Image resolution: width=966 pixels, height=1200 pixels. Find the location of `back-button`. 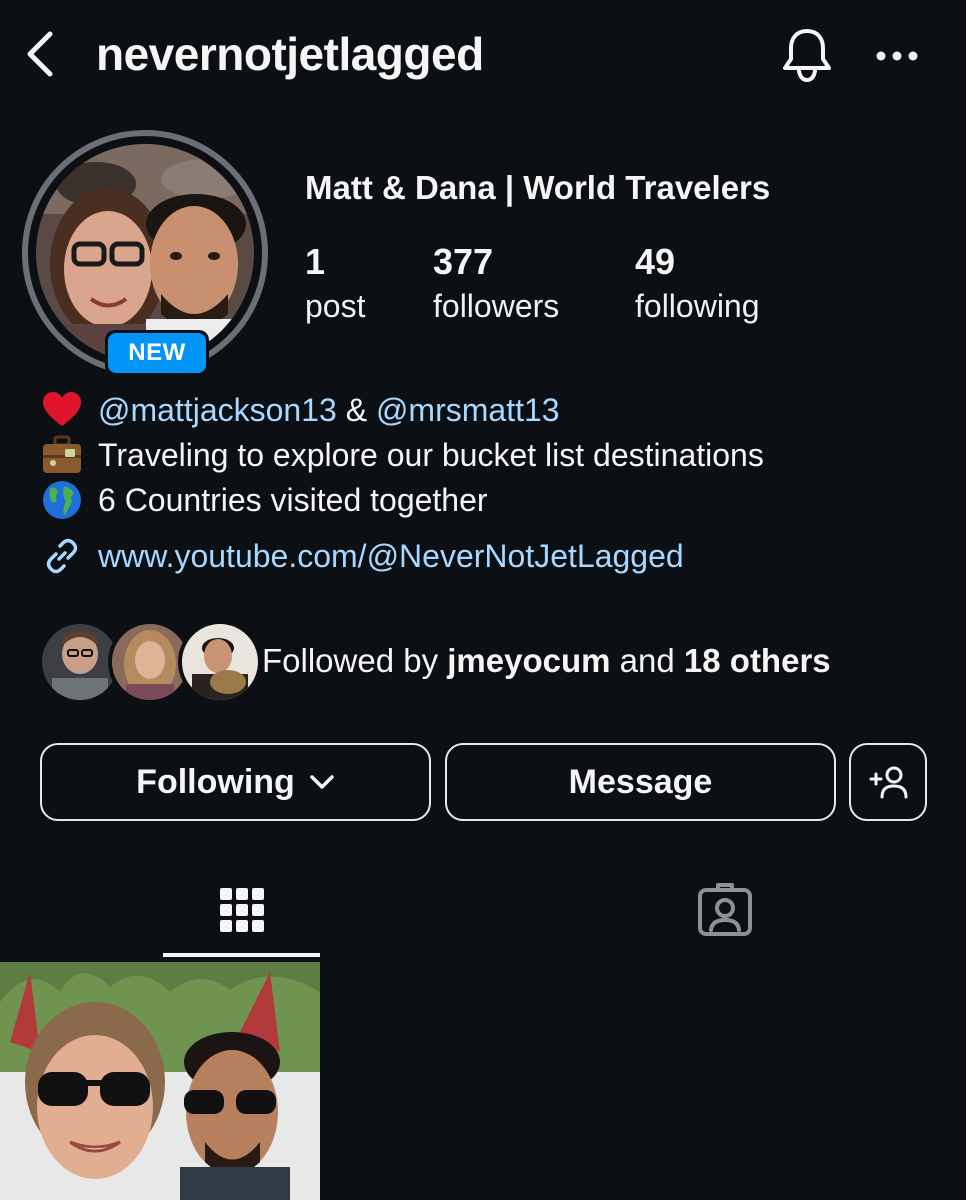

back-button is located at coordinates (40, 54).